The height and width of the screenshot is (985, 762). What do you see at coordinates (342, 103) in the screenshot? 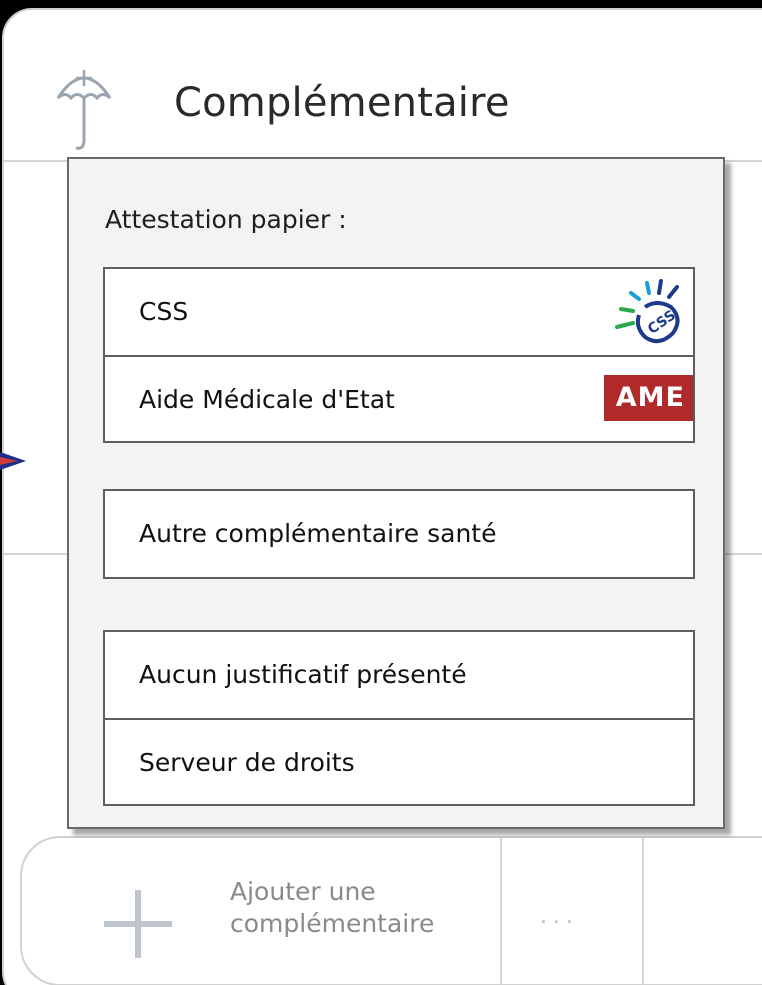
I see `card-title: Complémentaire` at bounding box center [342, 103].